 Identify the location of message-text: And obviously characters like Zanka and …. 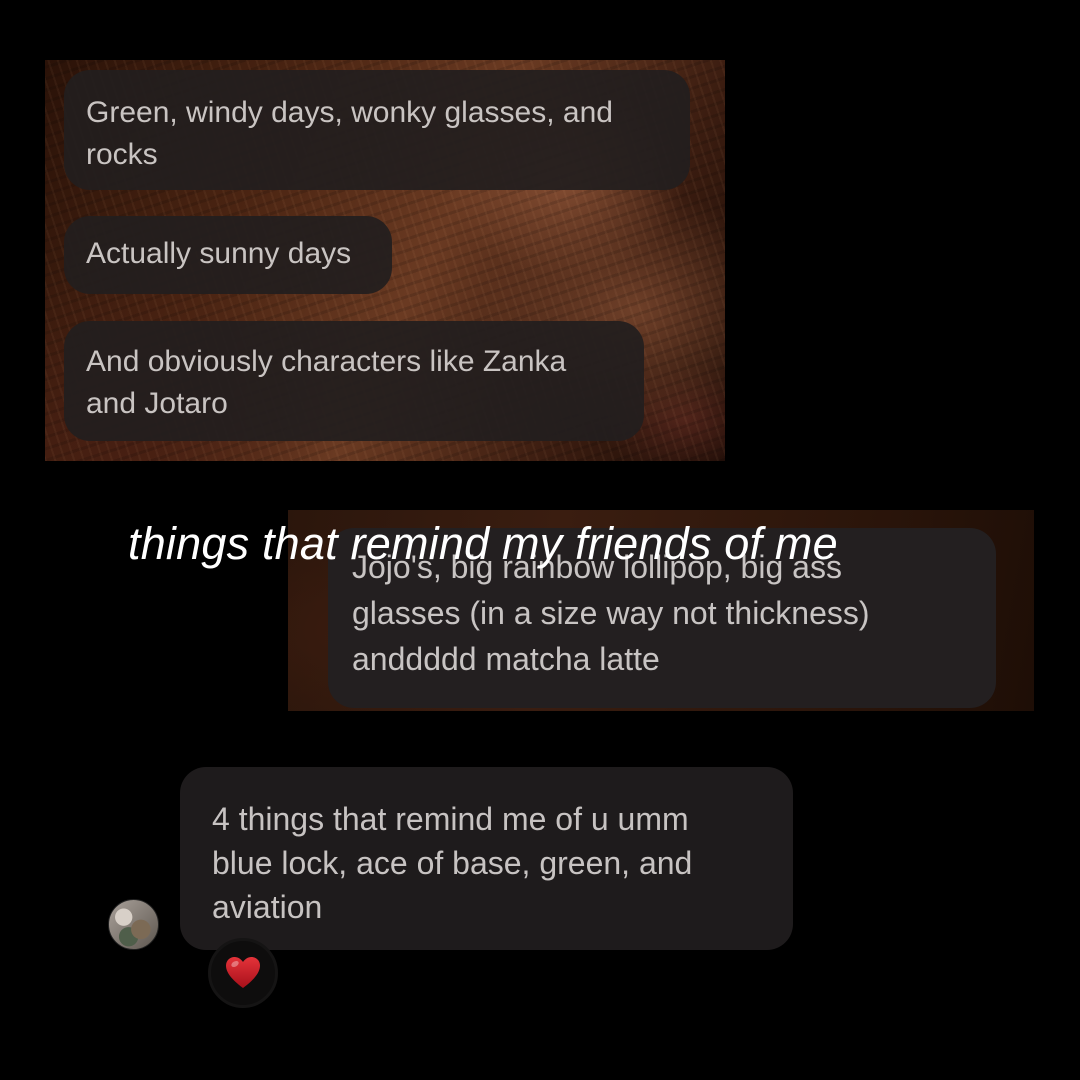
(326, 382).